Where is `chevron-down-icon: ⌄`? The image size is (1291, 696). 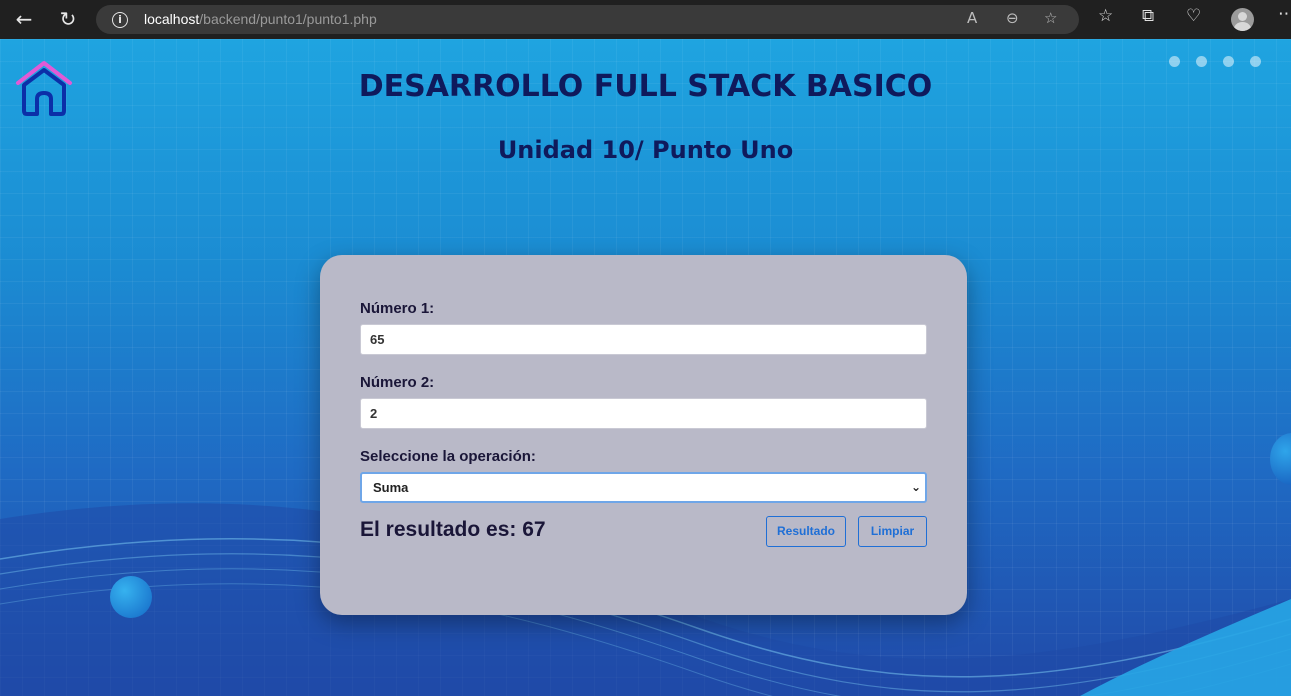
chevron-down-icon: ⌄ is located at coordinates (915, 487).